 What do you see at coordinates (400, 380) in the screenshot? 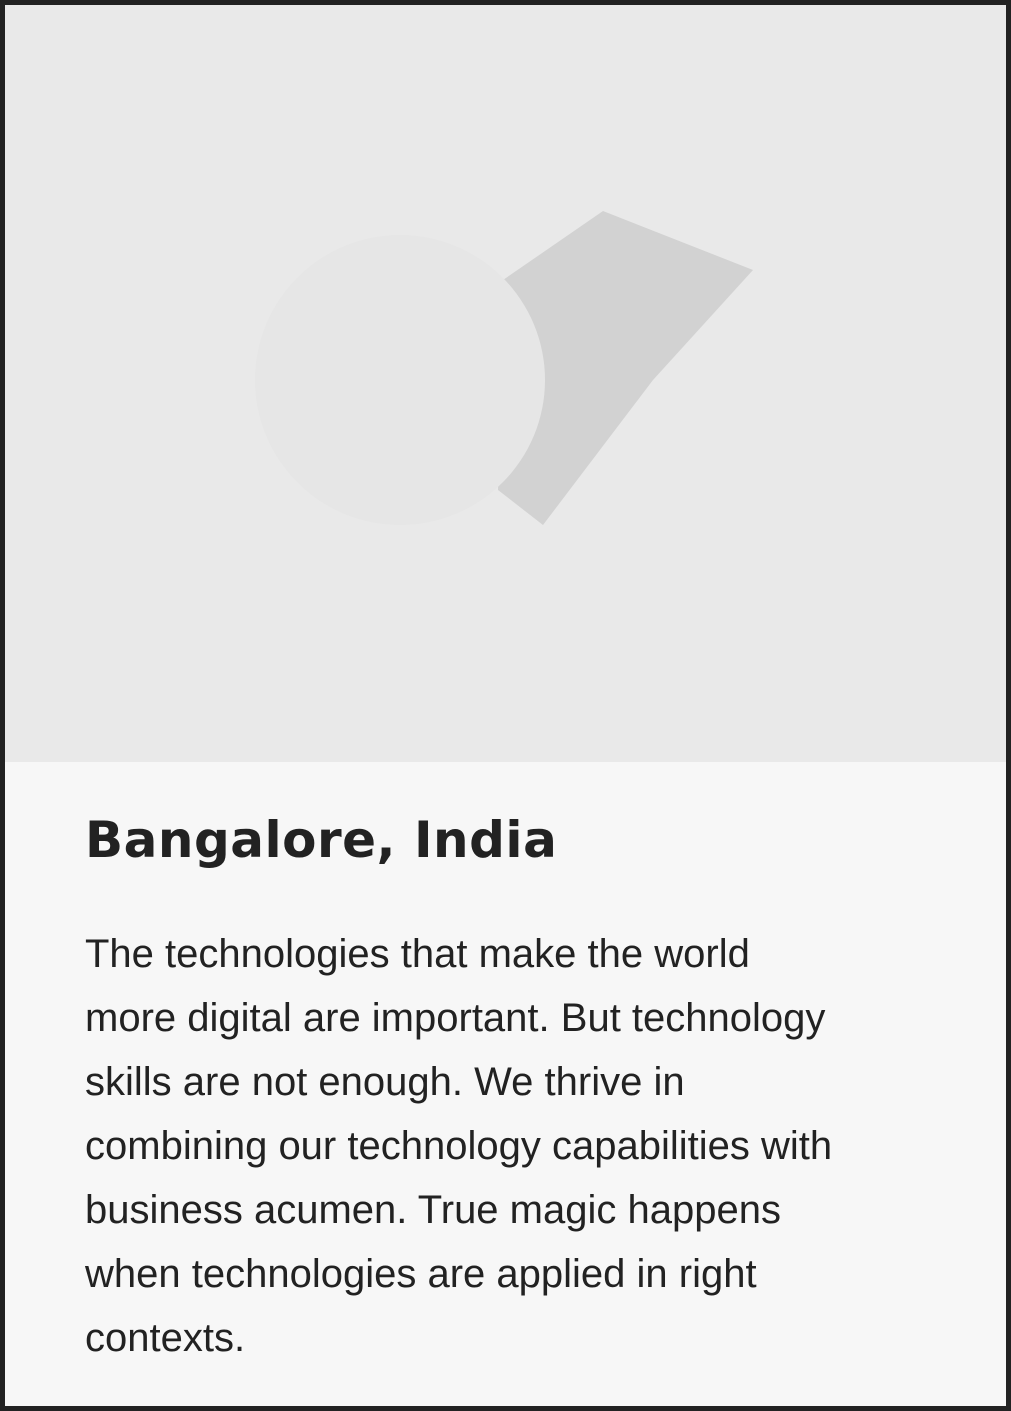
I see `placeholder-circle` at bounding box center [400, 380].